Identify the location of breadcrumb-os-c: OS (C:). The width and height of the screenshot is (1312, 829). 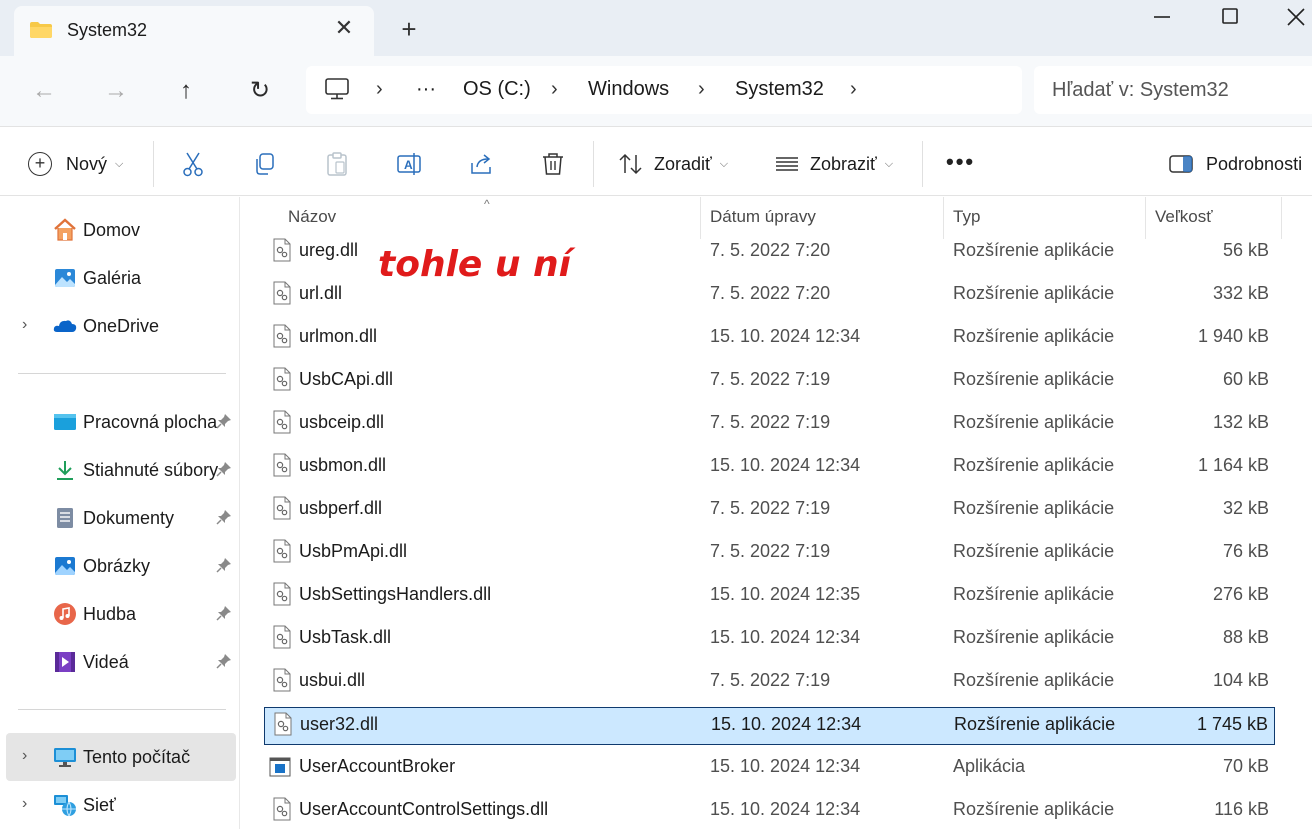
(497, 89).